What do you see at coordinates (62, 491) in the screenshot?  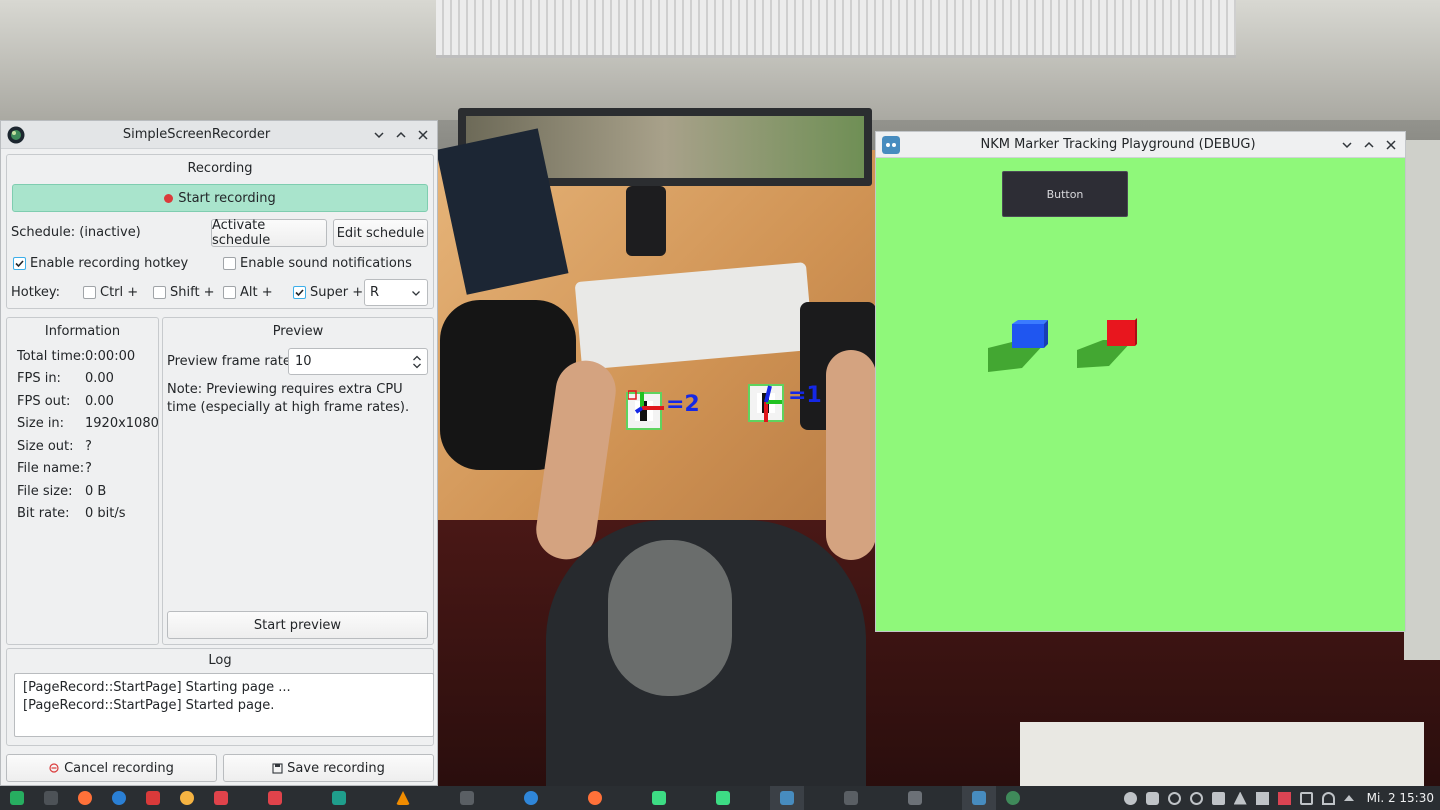 I see `info-row-file-size: File size: 0 B` at bounding box center [62, 491].